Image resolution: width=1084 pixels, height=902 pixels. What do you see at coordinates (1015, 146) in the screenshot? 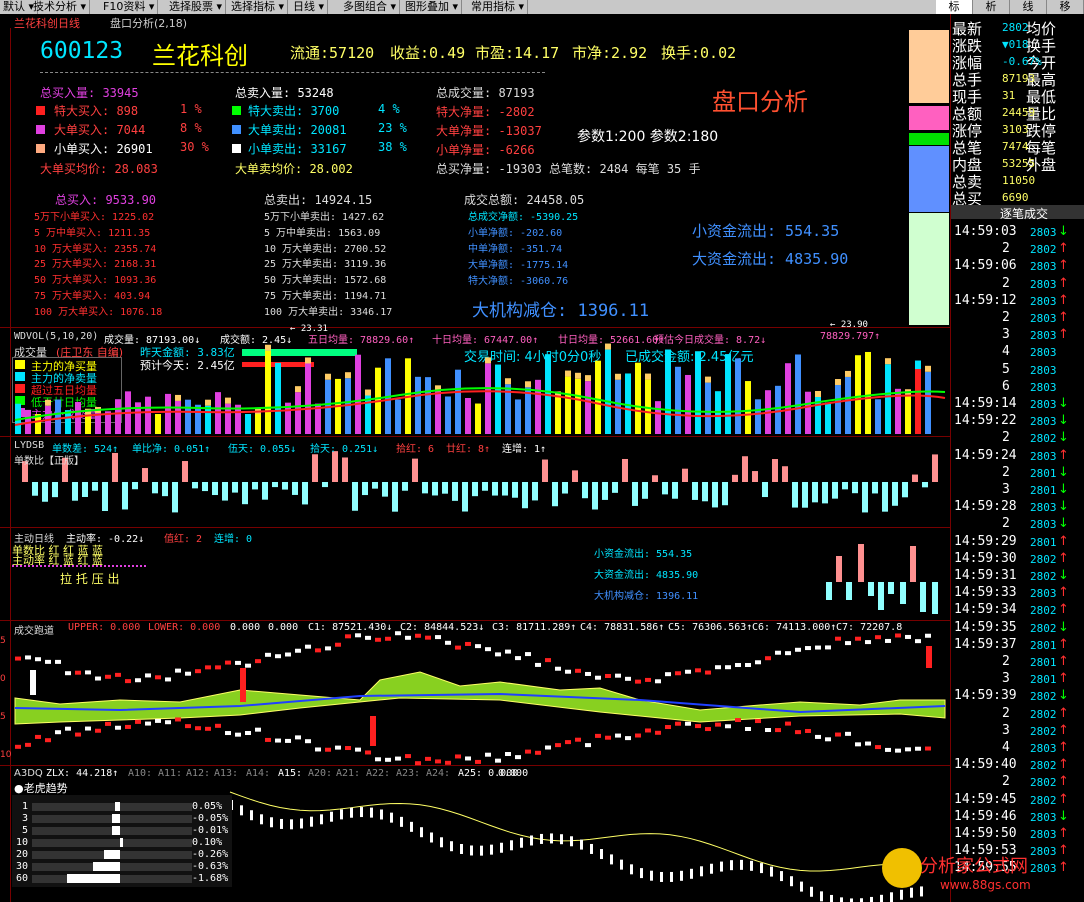
I see `side-value: 7474` at bounding box center [1015, 146].